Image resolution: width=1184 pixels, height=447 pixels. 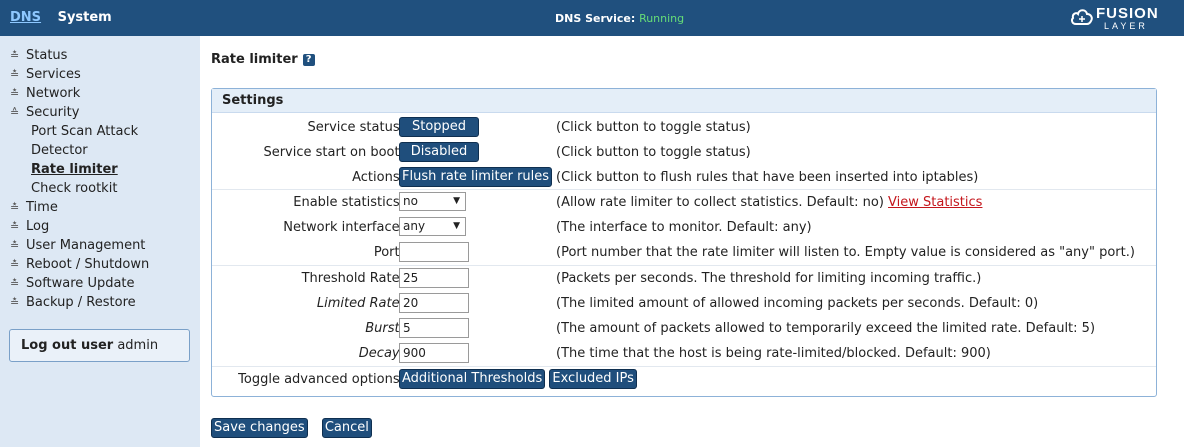 What do you see at coordinates (653, 127) in the screenshot?
I see `service-status-desc: (Click button to toggle status)` at bounding box center [653, 127].